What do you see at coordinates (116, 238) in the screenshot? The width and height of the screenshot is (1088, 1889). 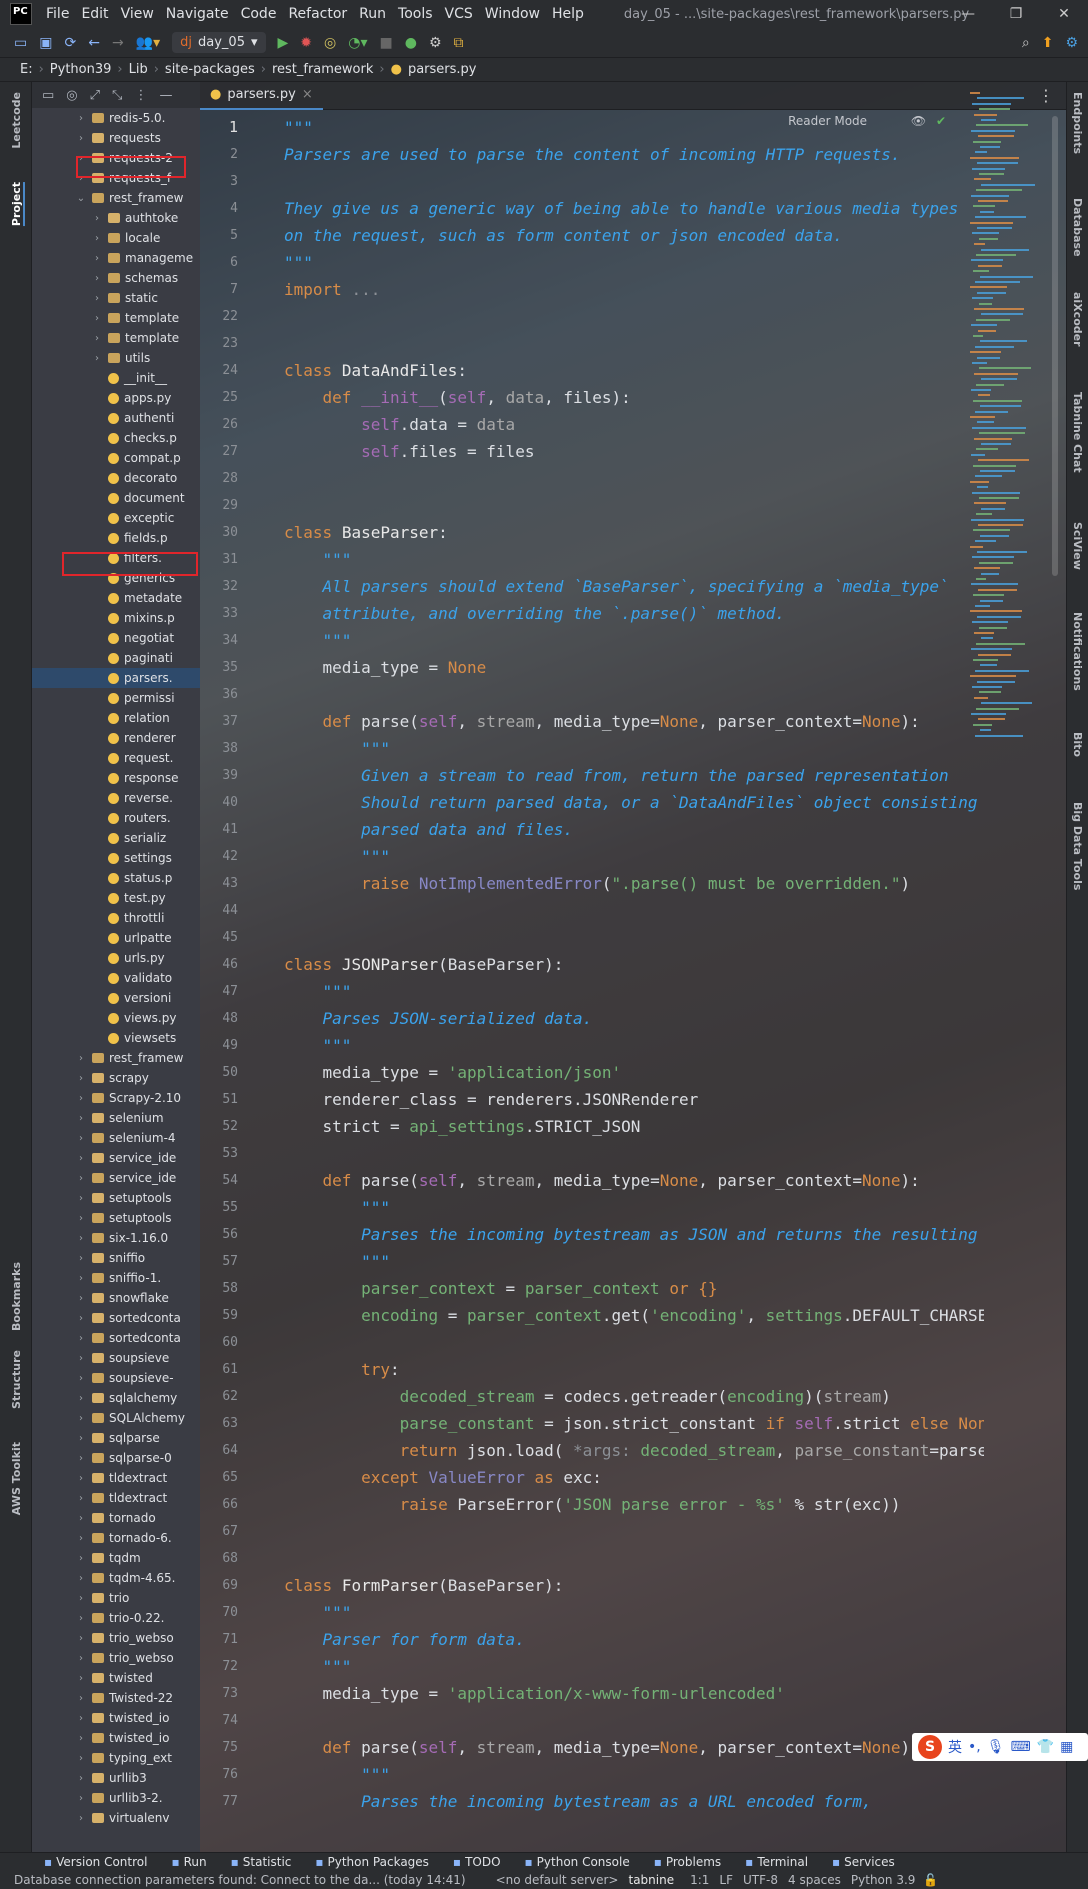 I see `tree-item: › locale` at bounding box center [116, 238].